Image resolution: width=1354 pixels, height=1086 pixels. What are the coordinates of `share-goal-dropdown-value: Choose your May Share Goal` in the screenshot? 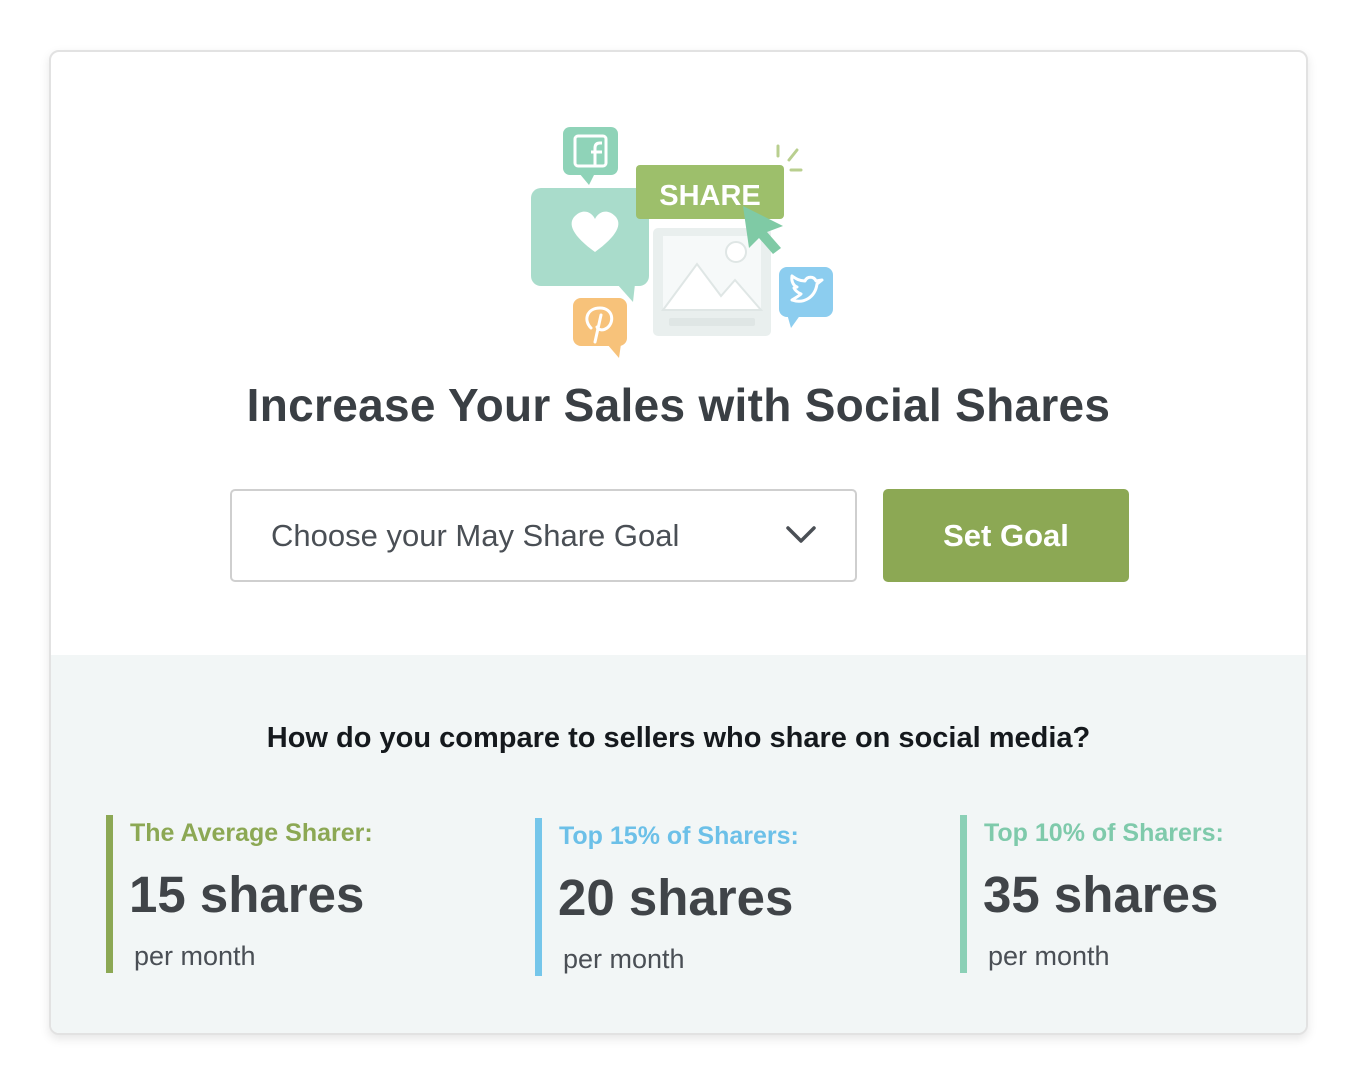 It's located at (475, 535).